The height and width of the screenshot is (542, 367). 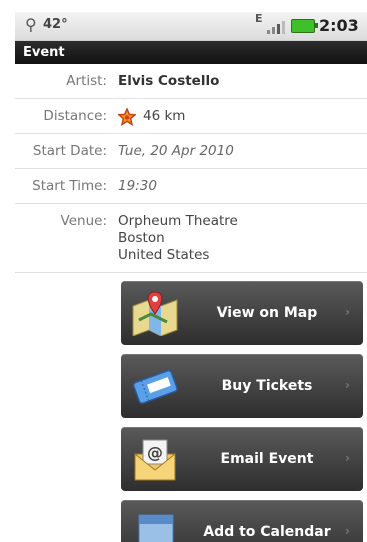 I want to click on network-type: E, so click(x=259, y=18).